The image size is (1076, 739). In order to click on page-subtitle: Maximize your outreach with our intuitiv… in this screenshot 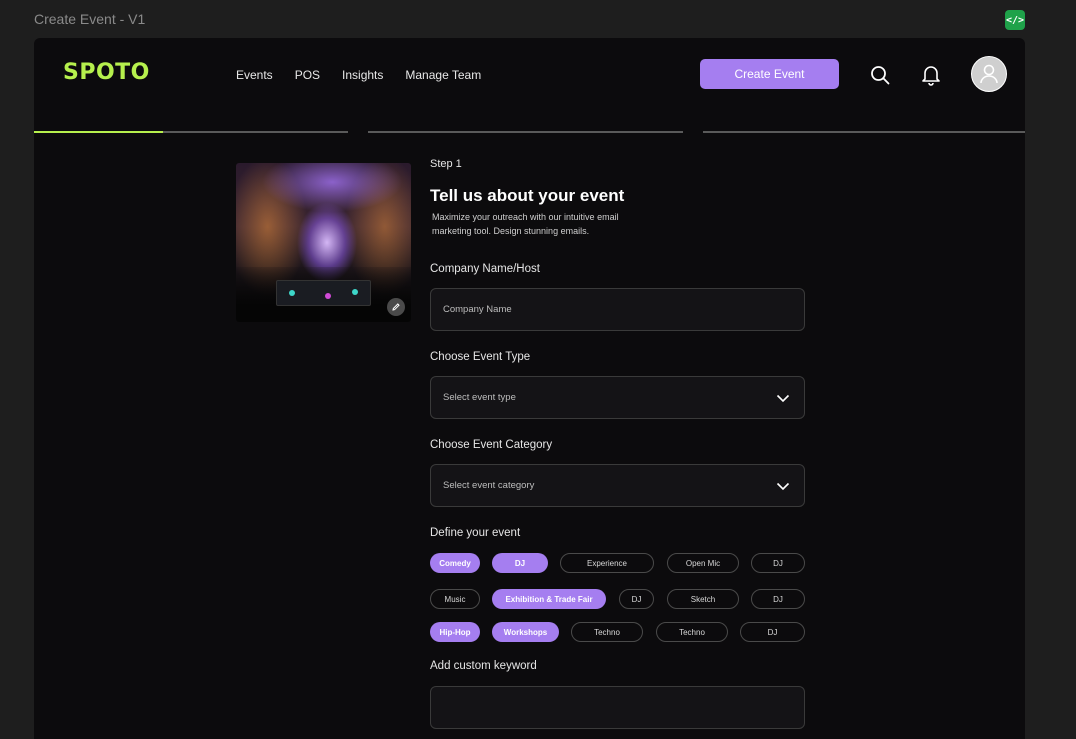, I will do `click(525, 224)`.